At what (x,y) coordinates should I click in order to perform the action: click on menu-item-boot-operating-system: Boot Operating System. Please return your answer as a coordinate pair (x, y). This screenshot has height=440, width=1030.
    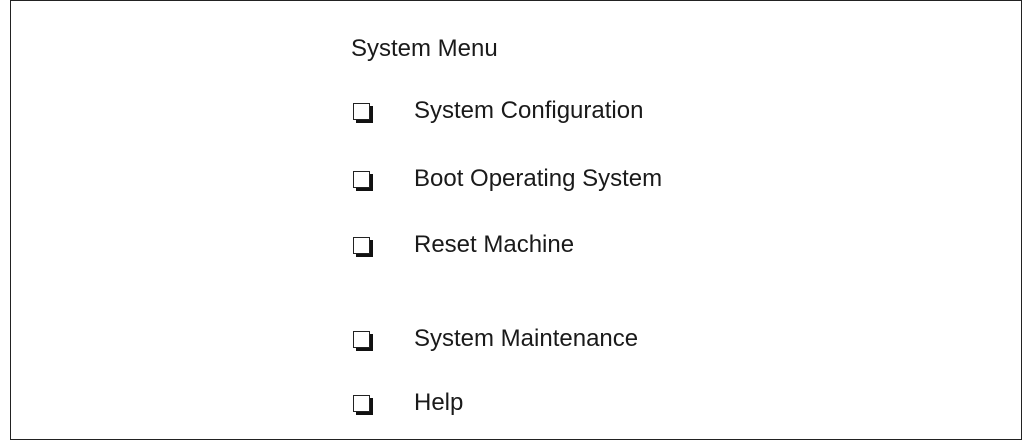
    Looking at the image, I should click on (507, 179).